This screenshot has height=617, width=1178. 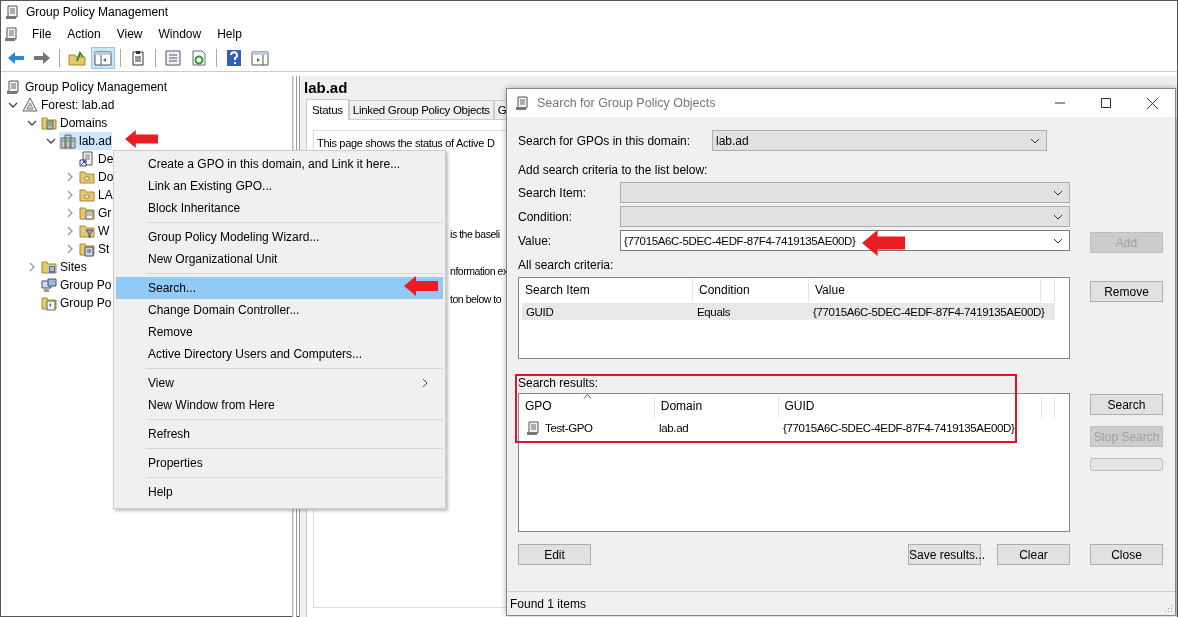 What do you see at coordinates (279, 259) in the screenshot?
I see `menu-item: New Organizational Unit` at bounding box center [279, 259].